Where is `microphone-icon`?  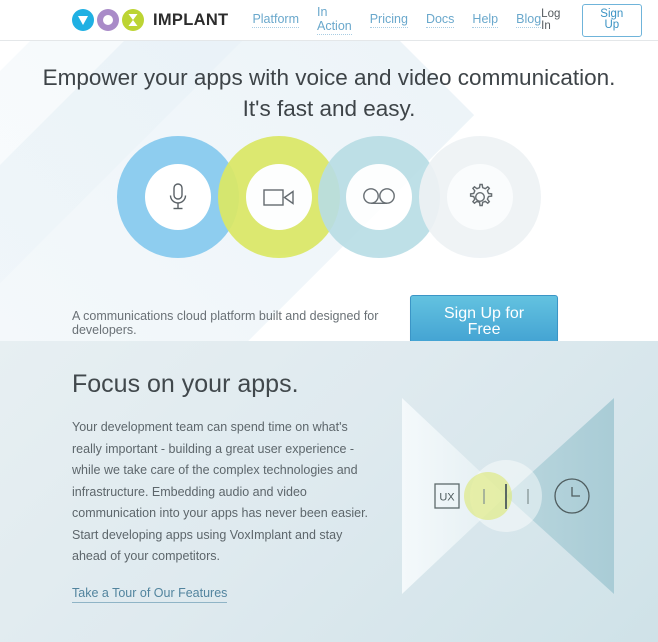 microphone-icon is located at coordinates (178, 196).